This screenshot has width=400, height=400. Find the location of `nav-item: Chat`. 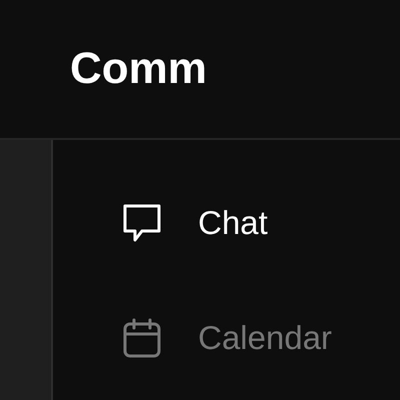

nav-item: Chat is located at coordinates (195, 223).